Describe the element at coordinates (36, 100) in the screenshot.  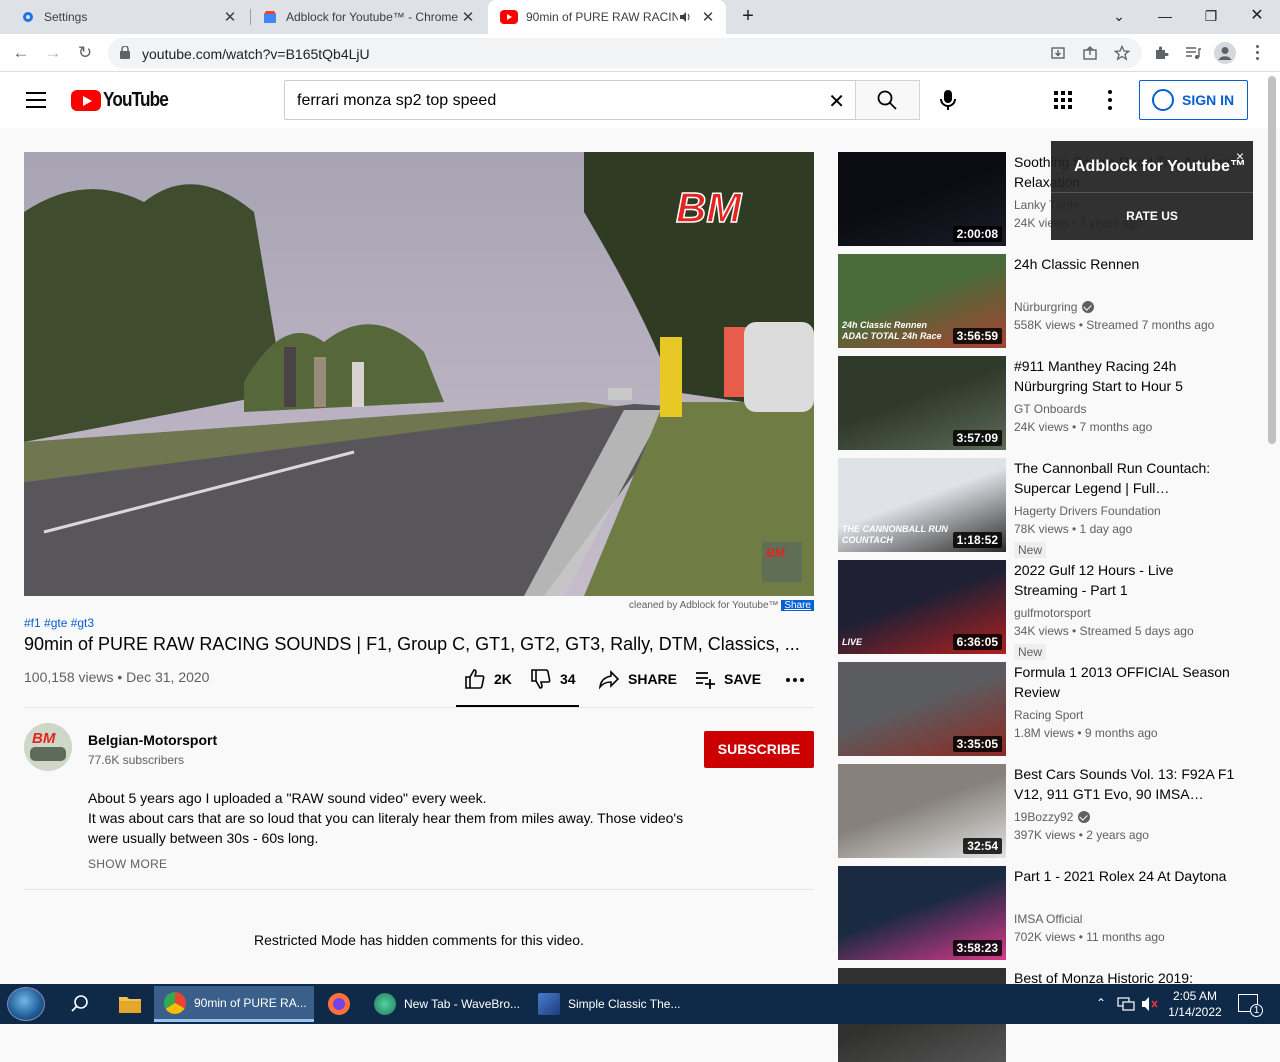
I see `hamburger-menu-icon` at that location.